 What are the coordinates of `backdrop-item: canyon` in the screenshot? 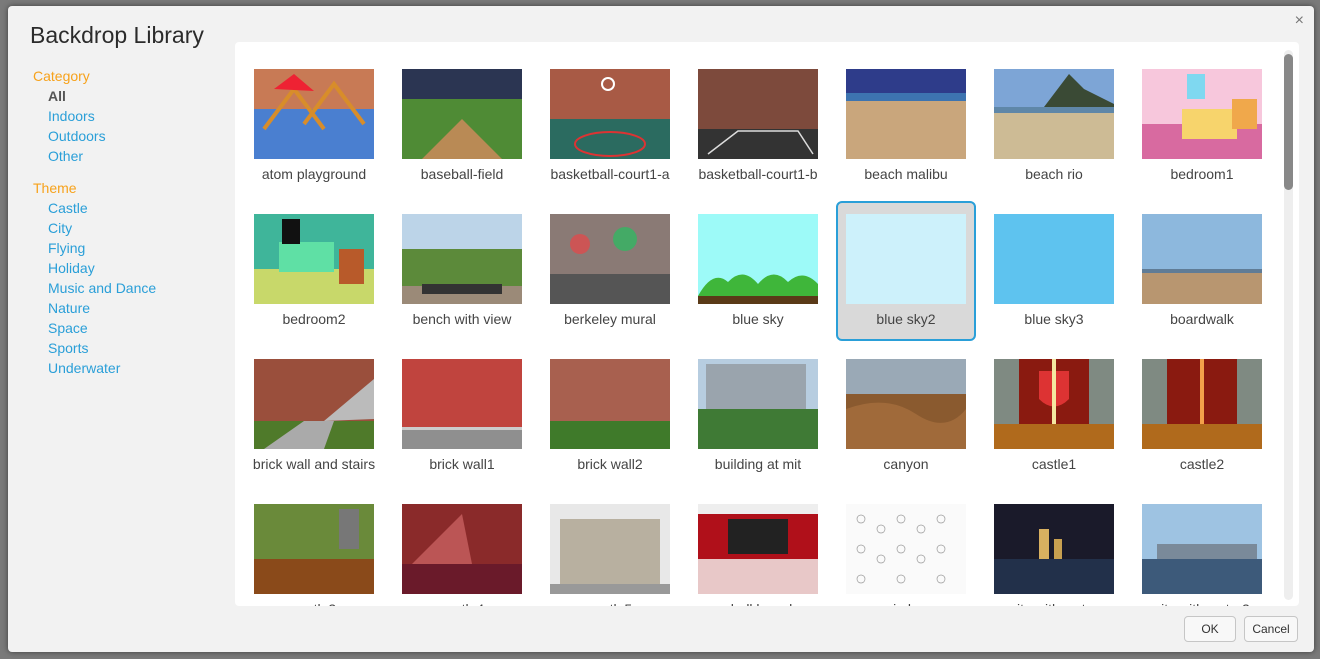 It's located at (906, 416).